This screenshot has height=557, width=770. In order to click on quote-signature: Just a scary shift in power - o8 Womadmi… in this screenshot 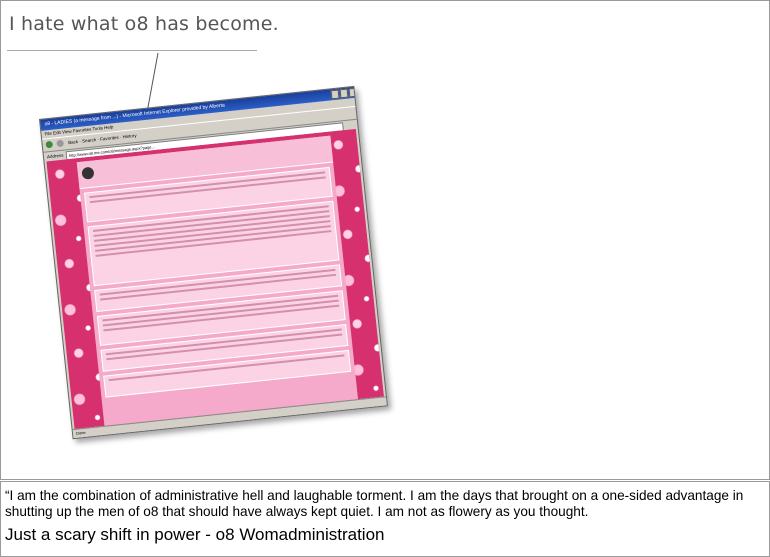, I will do `click(195, 534)`.